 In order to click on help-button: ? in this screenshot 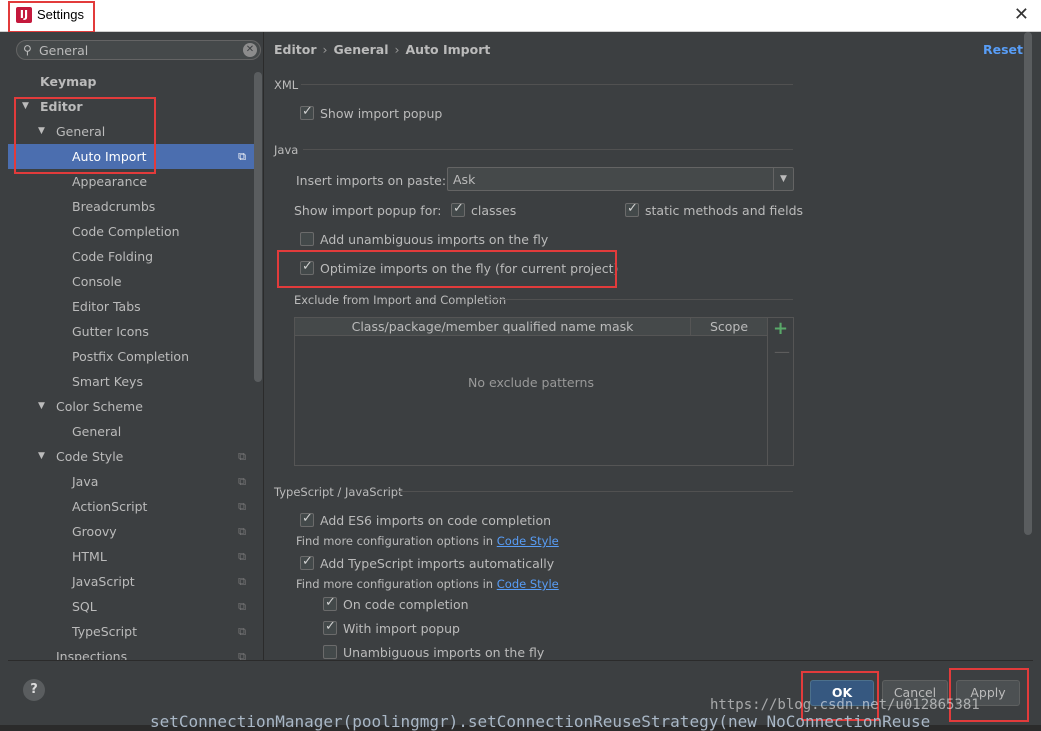, I will do `click(34, 690)`.